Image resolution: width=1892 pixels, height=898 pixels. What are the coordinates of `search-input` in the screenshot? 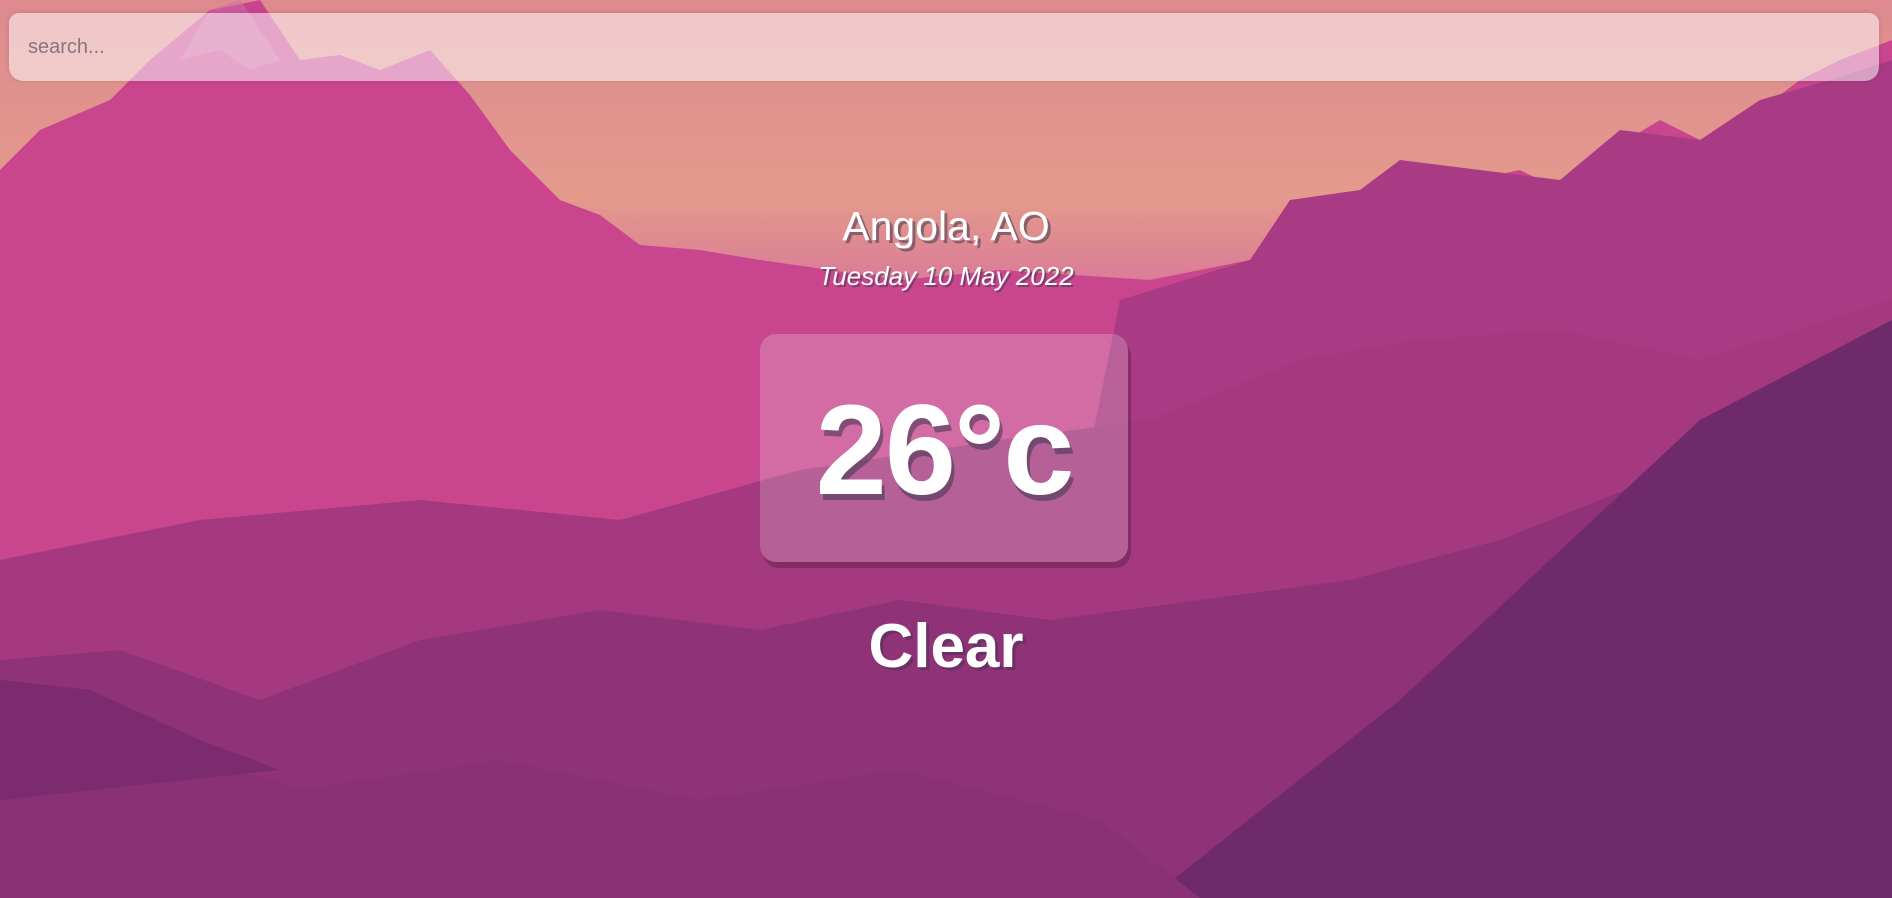 It's located at (944, 47).